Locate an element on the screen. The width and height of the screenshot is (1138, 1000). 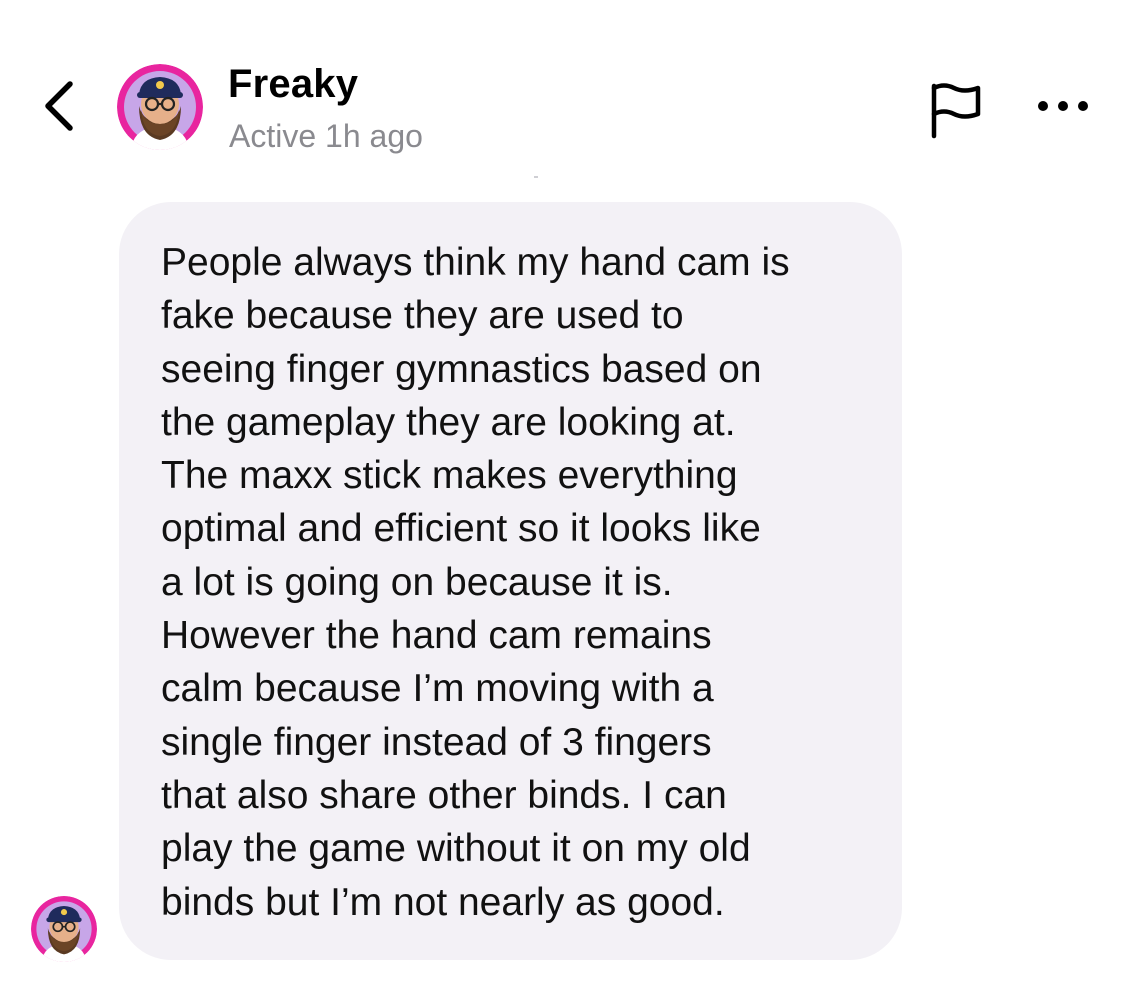
back-button is located at coordinates (60, 106).